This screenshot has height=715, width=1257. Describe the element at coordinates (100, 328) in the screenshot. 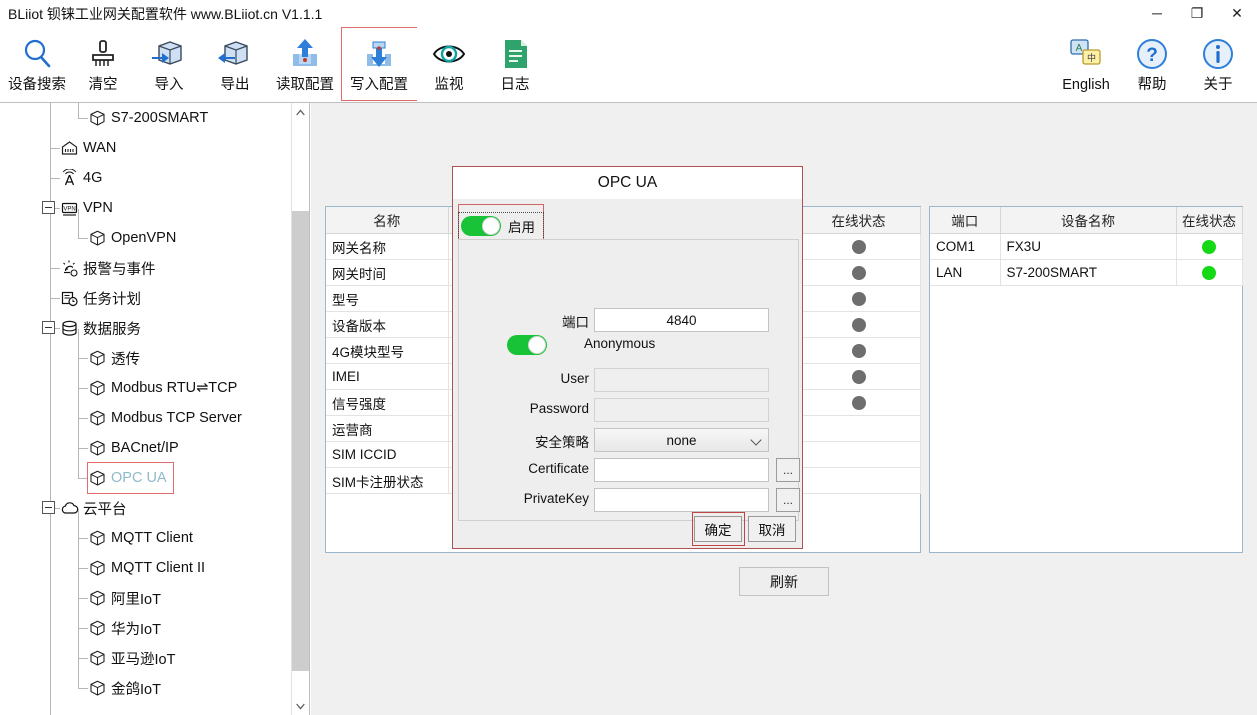

I see `tree-item-: 数据服务` at that location.